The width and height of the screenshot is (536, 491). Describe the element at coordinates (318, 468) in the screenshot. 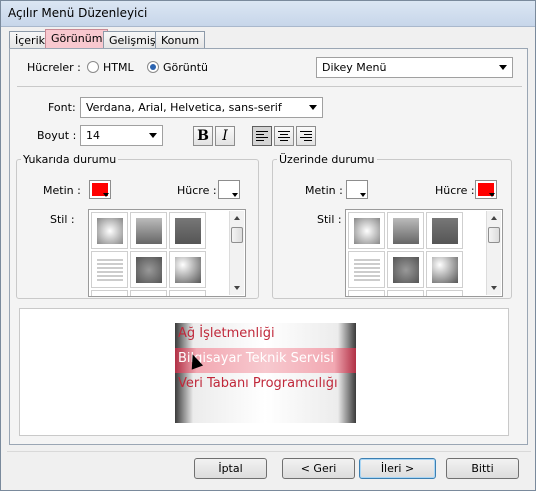

I see `back-button: < Geri` at that location.